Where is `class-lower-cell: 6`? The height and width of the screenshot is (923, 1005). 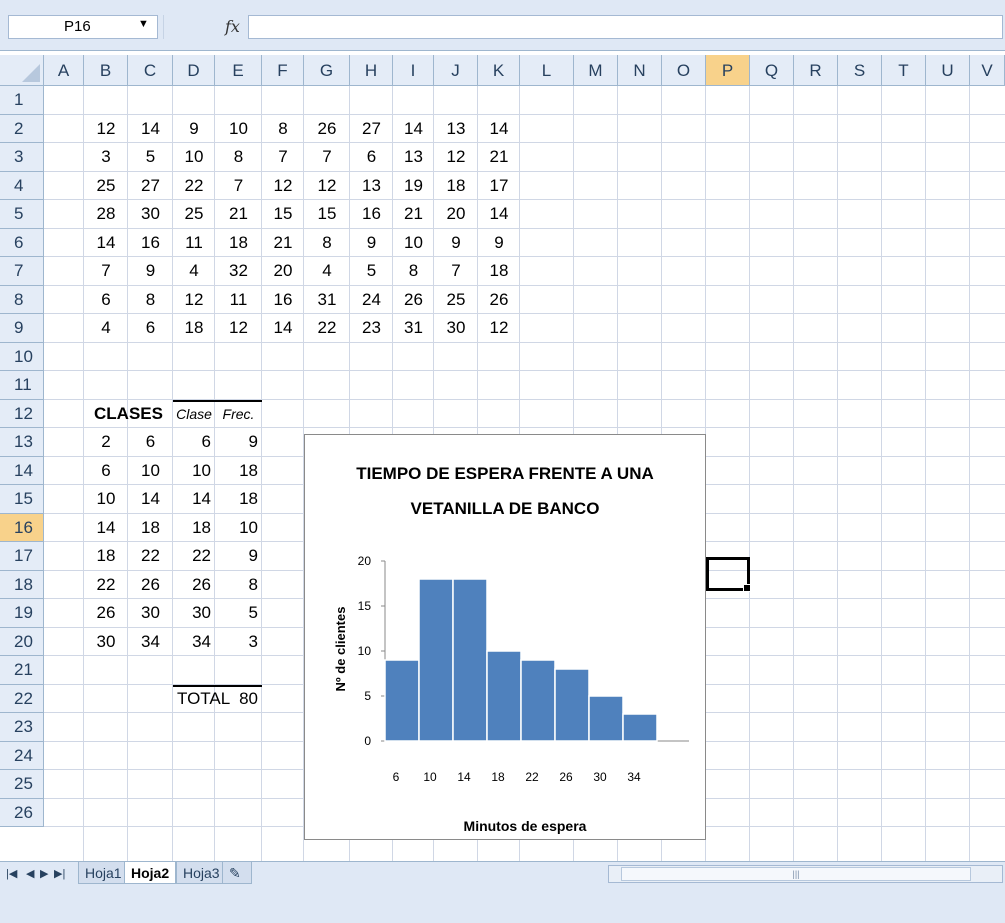 class-lower-cell: 6 is located at coordinates (106, 471).